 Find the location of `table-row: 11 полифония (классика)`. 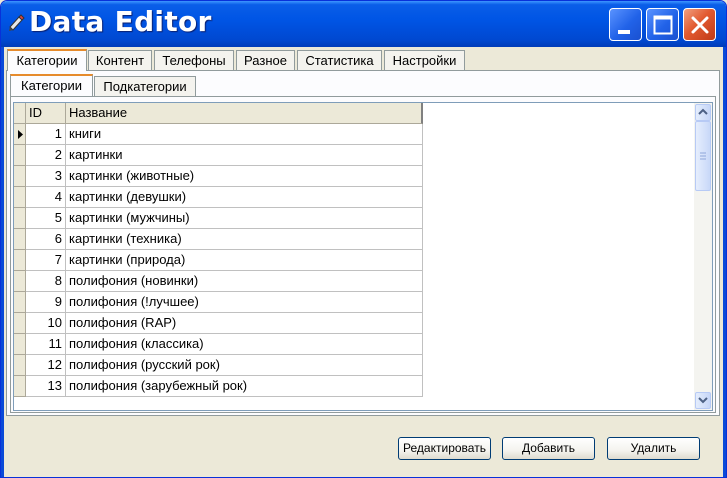

table-row: 11 полифония (классика) is located at coordinates (218, 344).